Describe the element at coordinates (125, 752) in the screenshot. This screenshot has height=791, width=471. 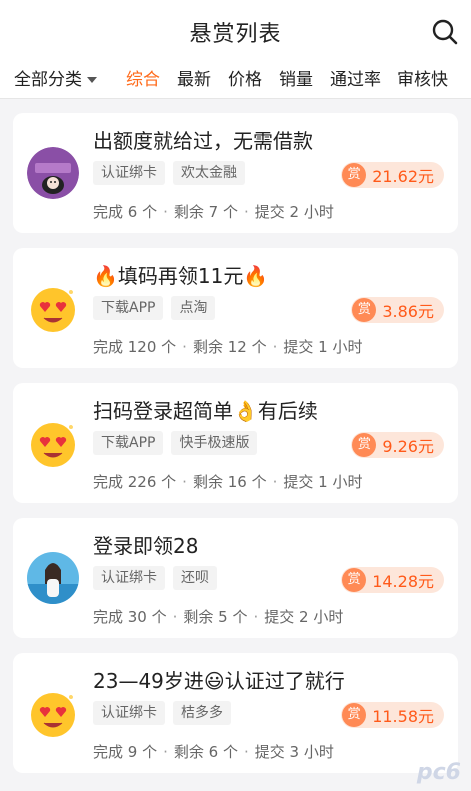
I see `done-count: 完成 9 个` at that location.